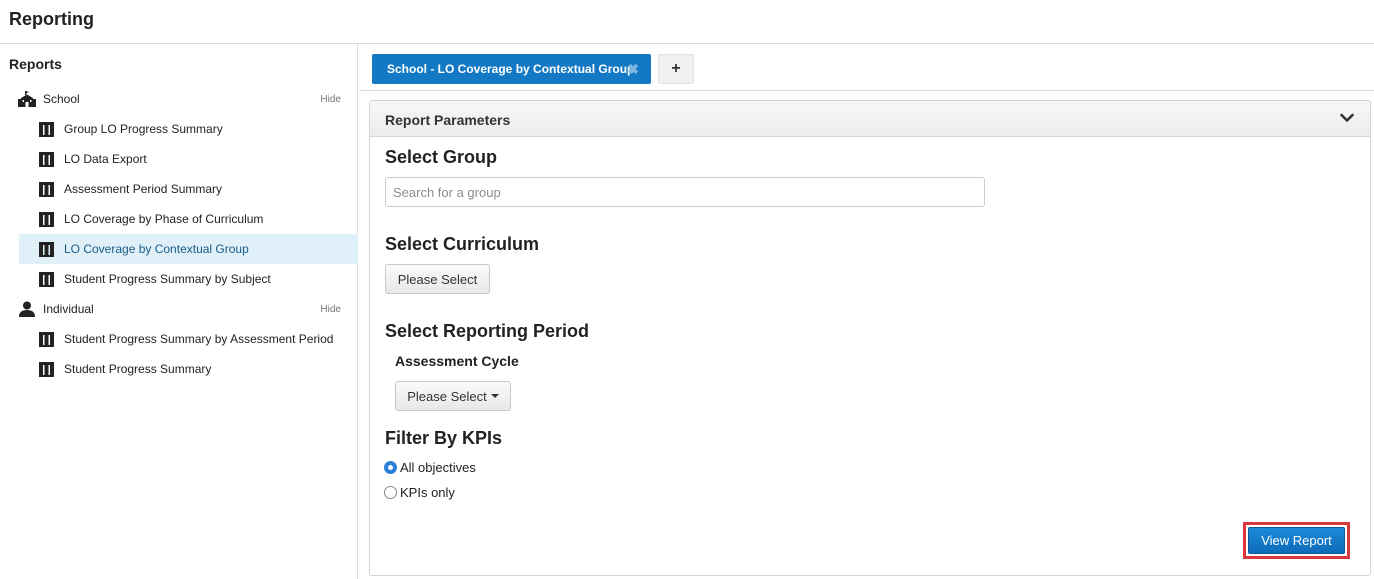  I want to click on add-tab-button: +, so click(676, 69).